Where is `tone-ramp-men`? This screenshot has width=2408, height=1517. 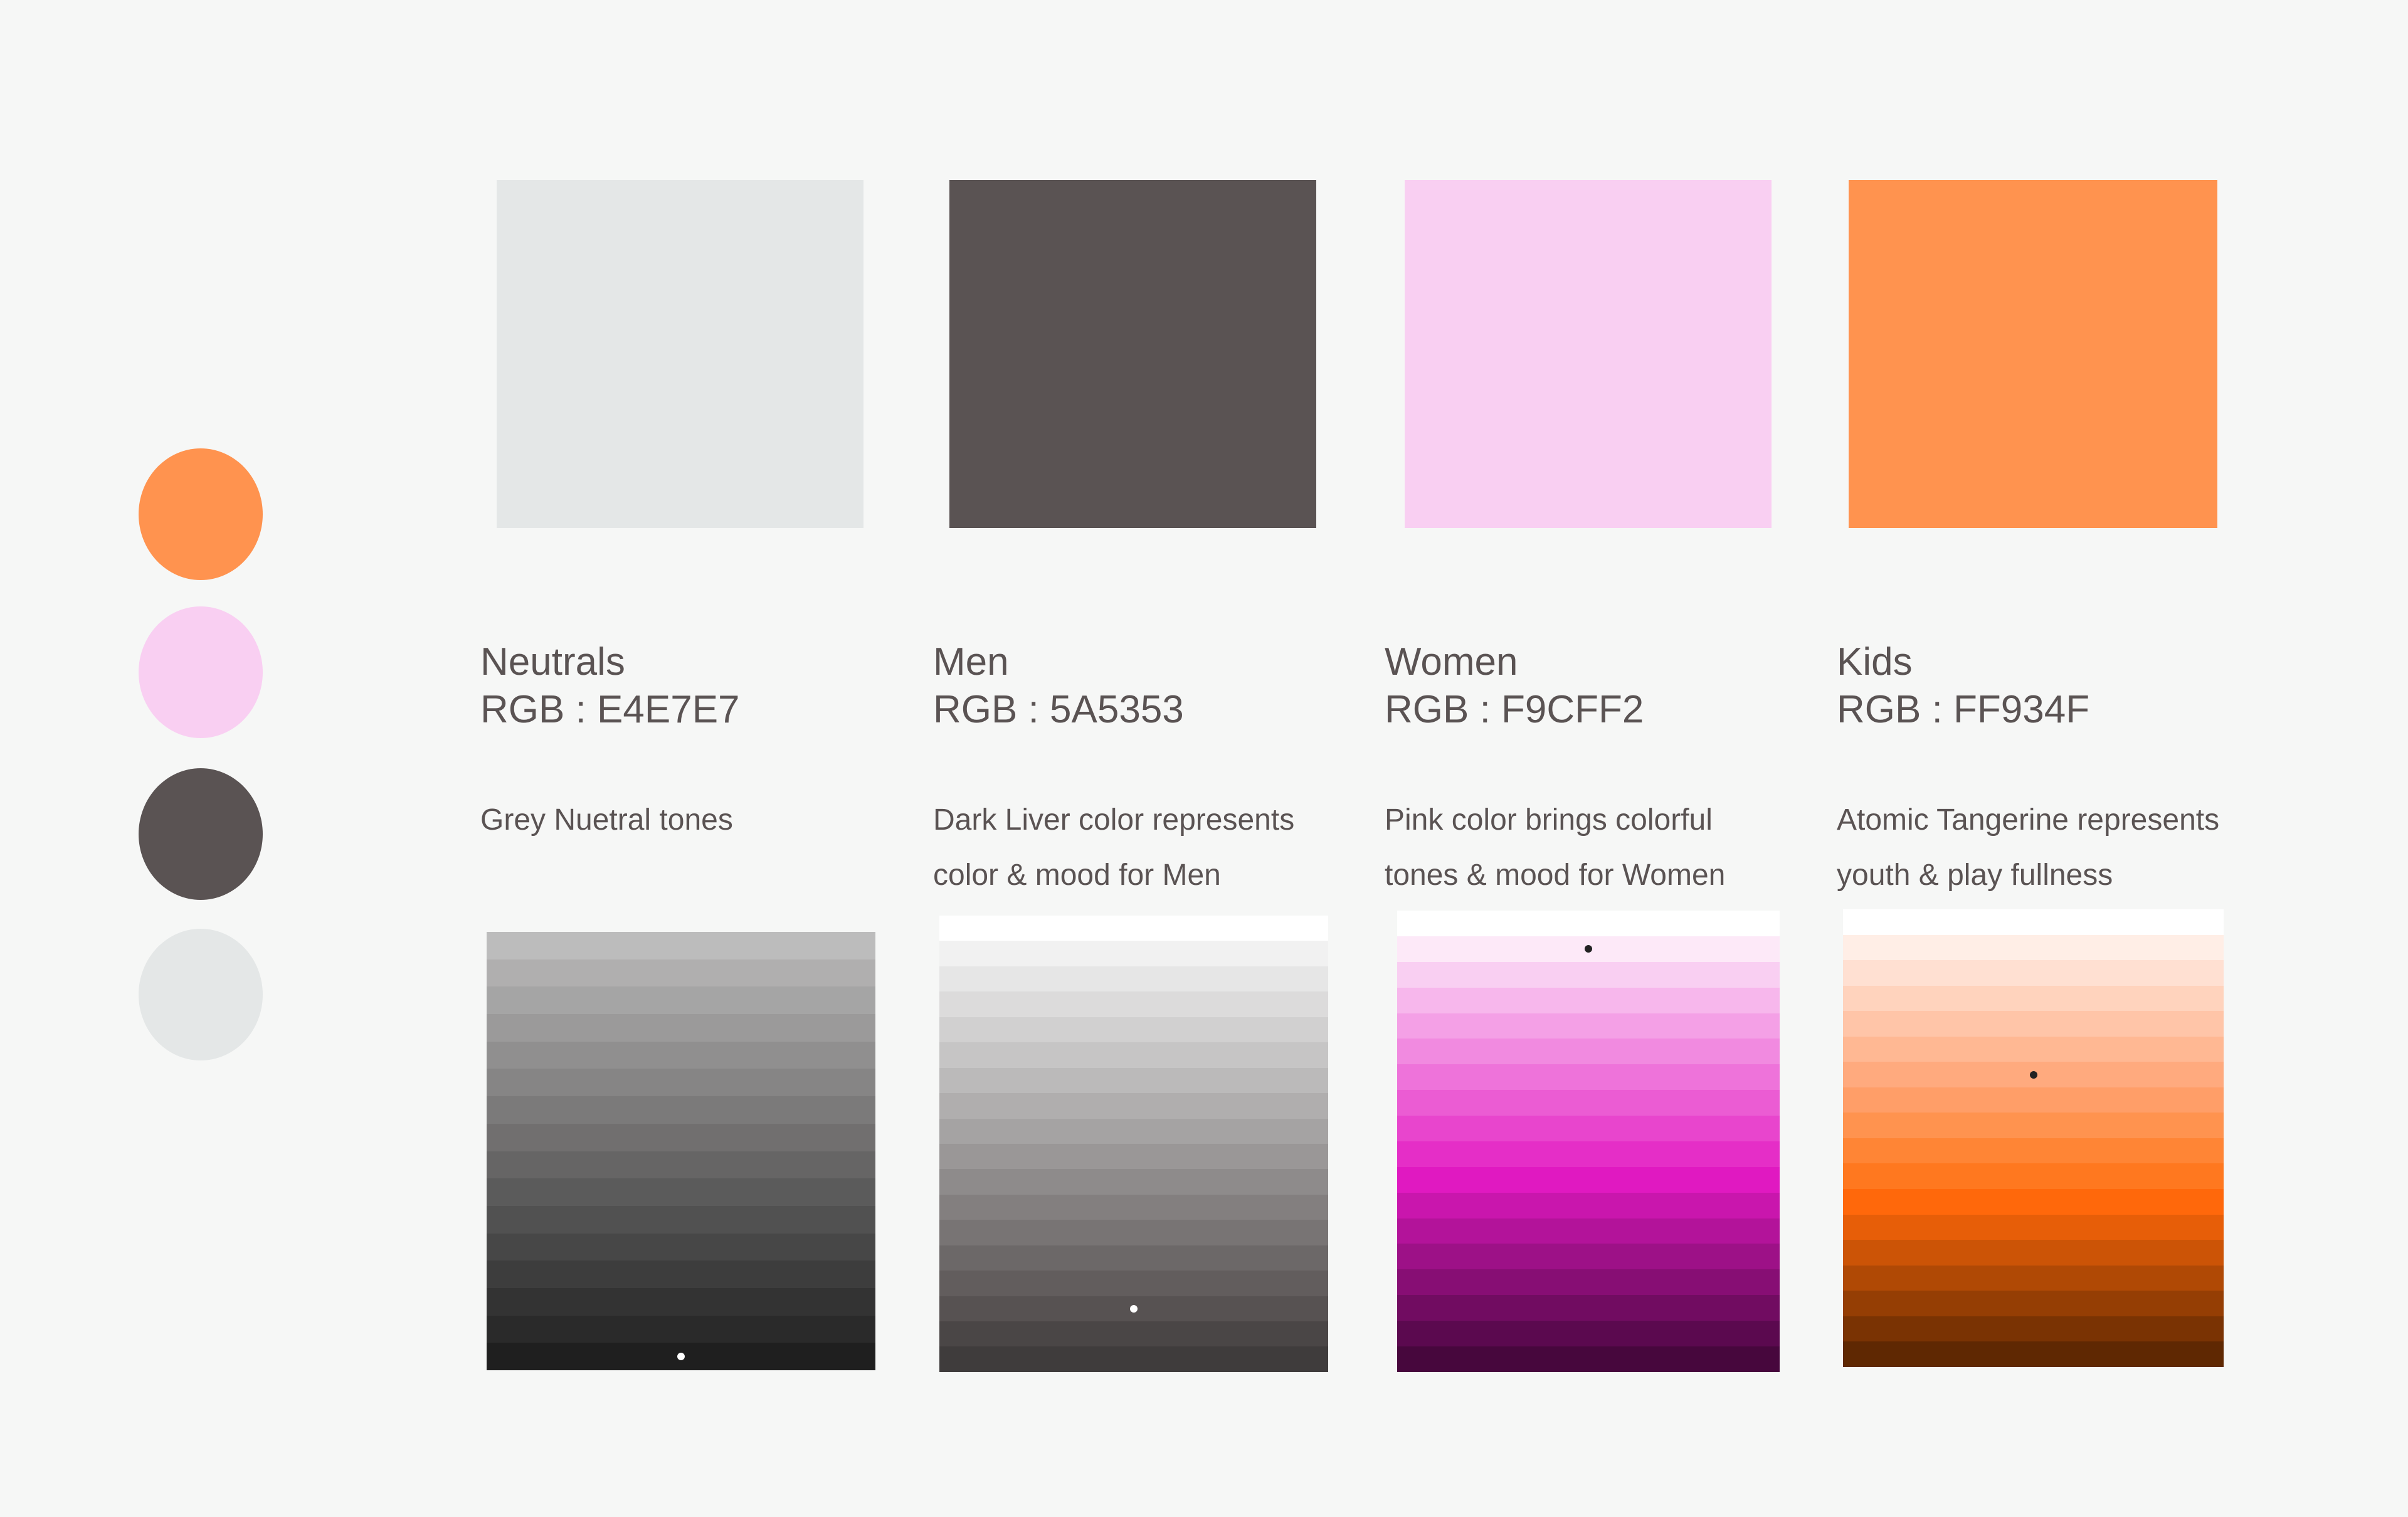 tone-ramp-men is located at coordinates (1133, 1144).